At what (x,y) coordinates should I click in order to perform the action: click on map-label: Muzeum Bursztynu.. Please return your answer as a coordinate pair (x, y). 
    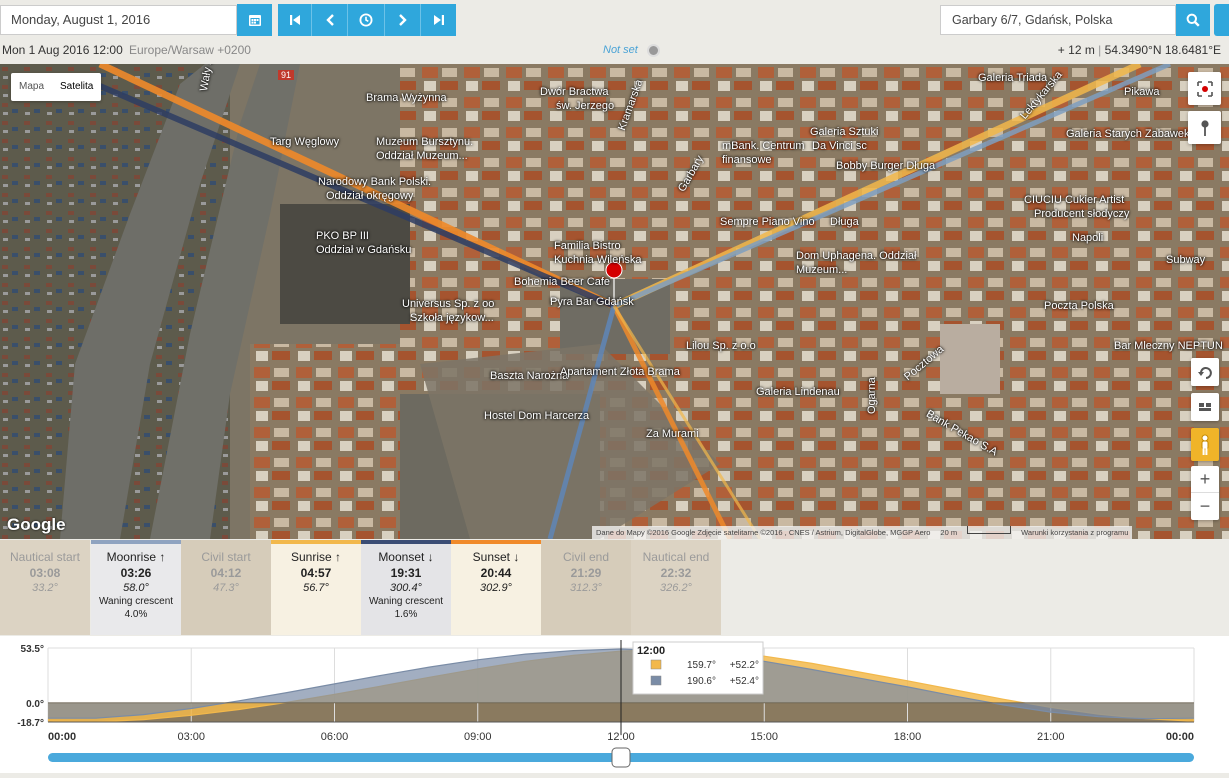
    Looking at the image, I should click on (424, 142).